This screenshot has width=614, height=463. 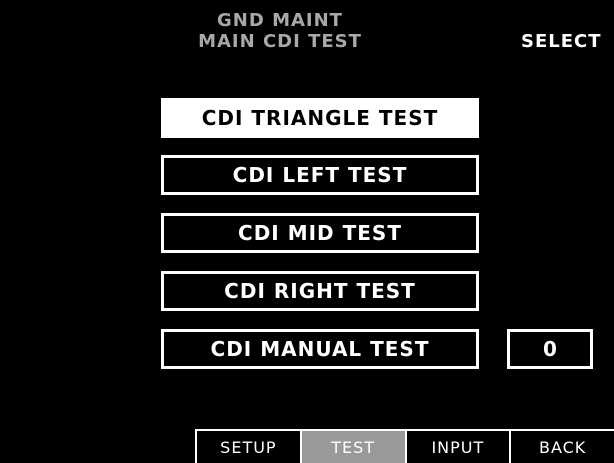 I want to click on mode-label: SELECT, so click(x=561, y=41).